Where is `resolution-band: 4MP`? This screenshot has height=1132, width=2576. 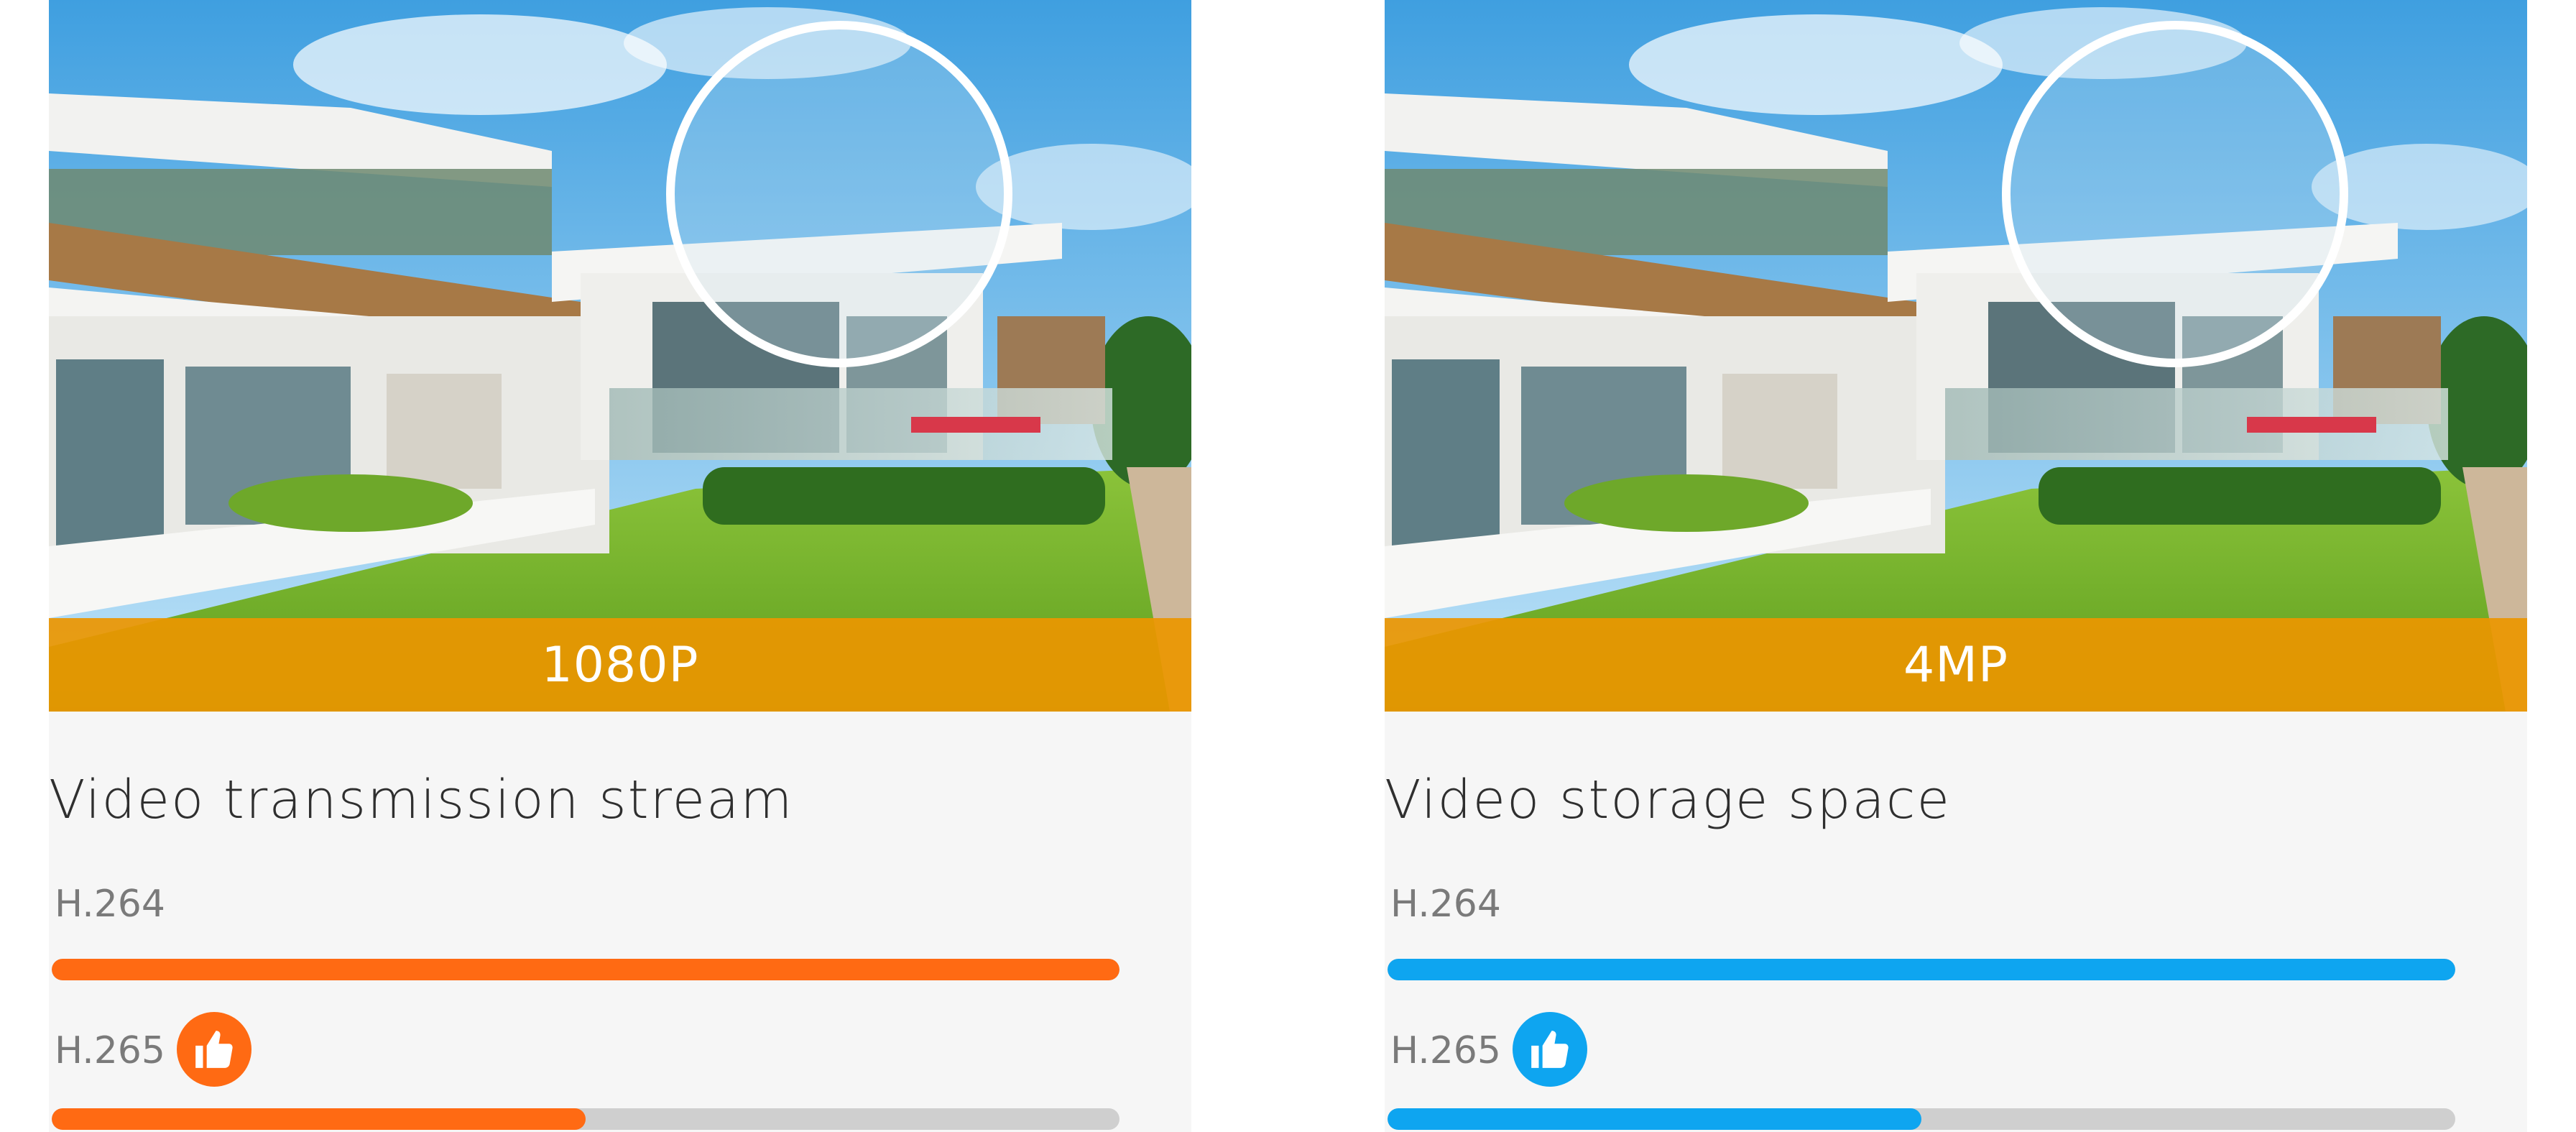
resolution-band: 4MP is located at coordinates (1956, 665).